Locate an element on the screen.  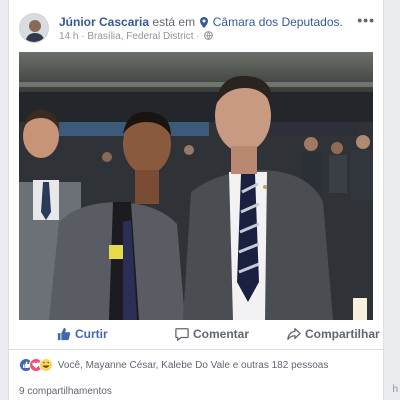
post-location: Brasília, Federal District is located at coordinates (140, 36).